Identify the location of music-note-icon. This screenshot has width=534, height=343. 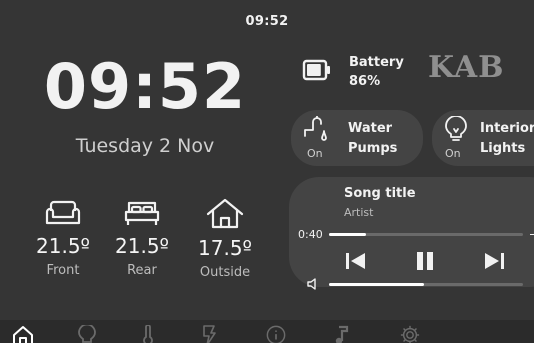
(341, 334).